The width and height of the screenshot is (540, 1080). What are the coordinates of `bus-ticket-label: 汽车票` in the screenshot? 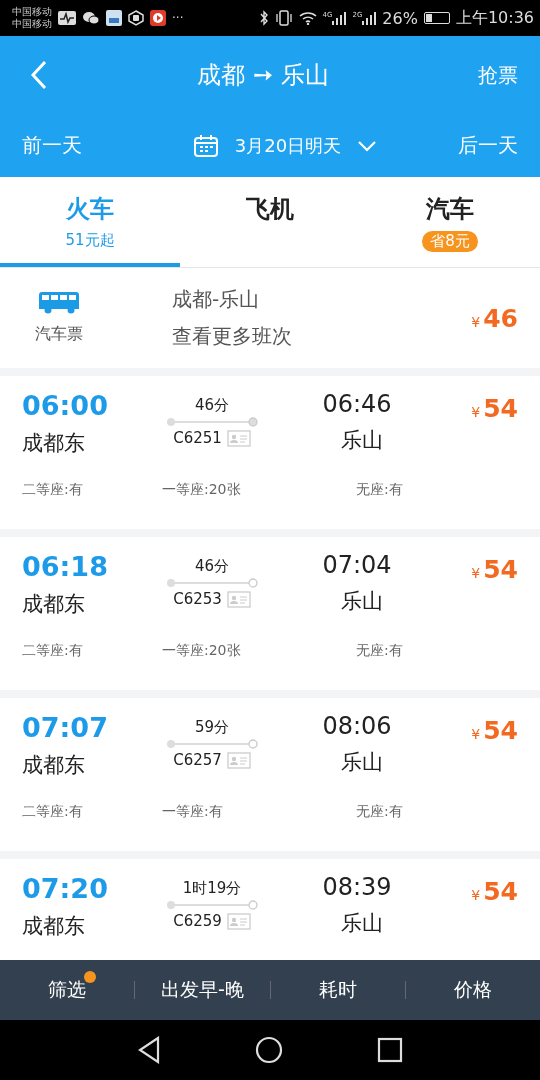 It's located at (59, 334).